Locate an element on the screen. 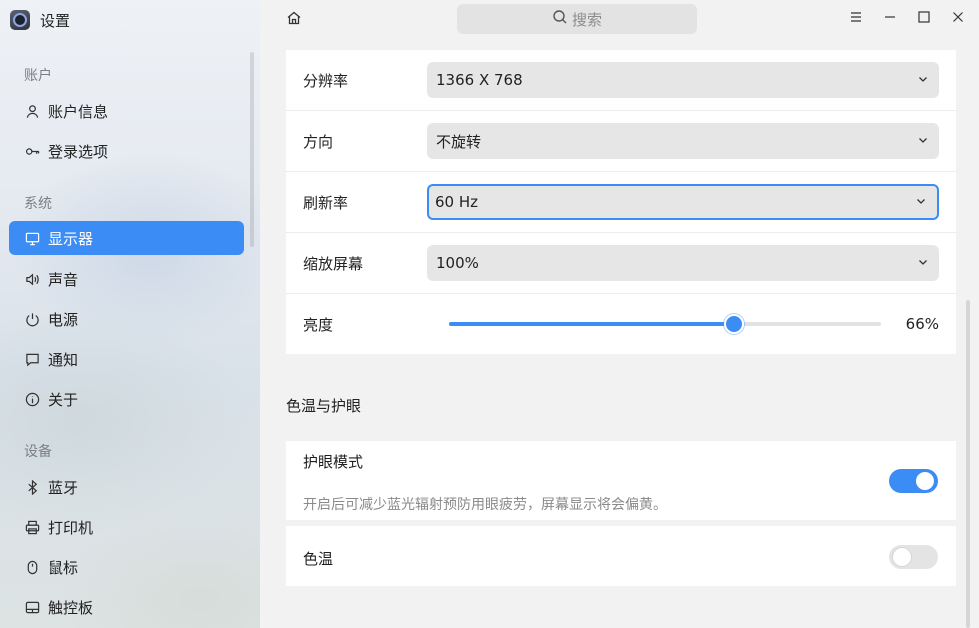 Image resolution: width=979 pixels, height=628 pixels. resolution-row: 分辨率 1366 X 768 is located at coordinates (621, 80).